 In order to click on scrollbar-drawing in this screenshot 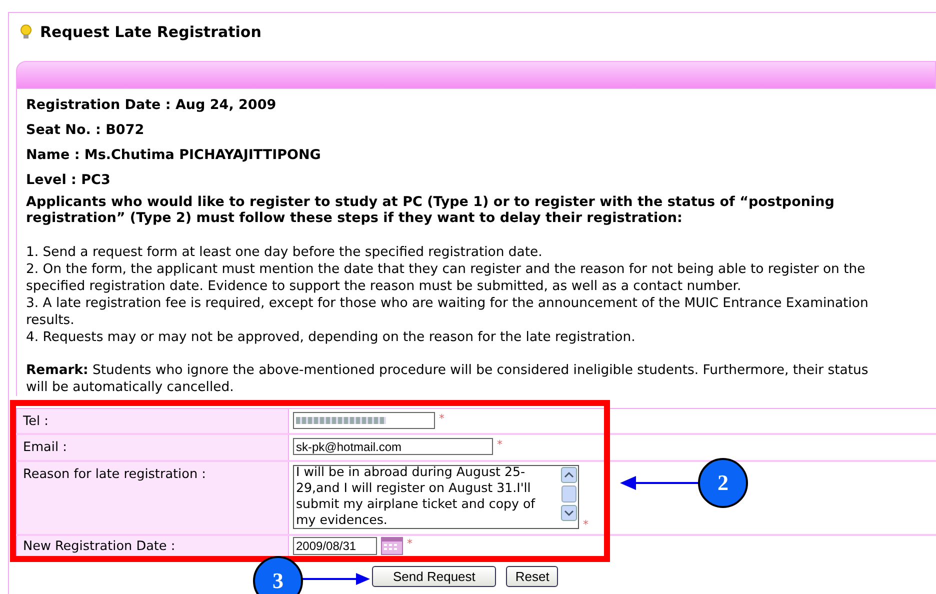, I will do `click(569, 494)`.